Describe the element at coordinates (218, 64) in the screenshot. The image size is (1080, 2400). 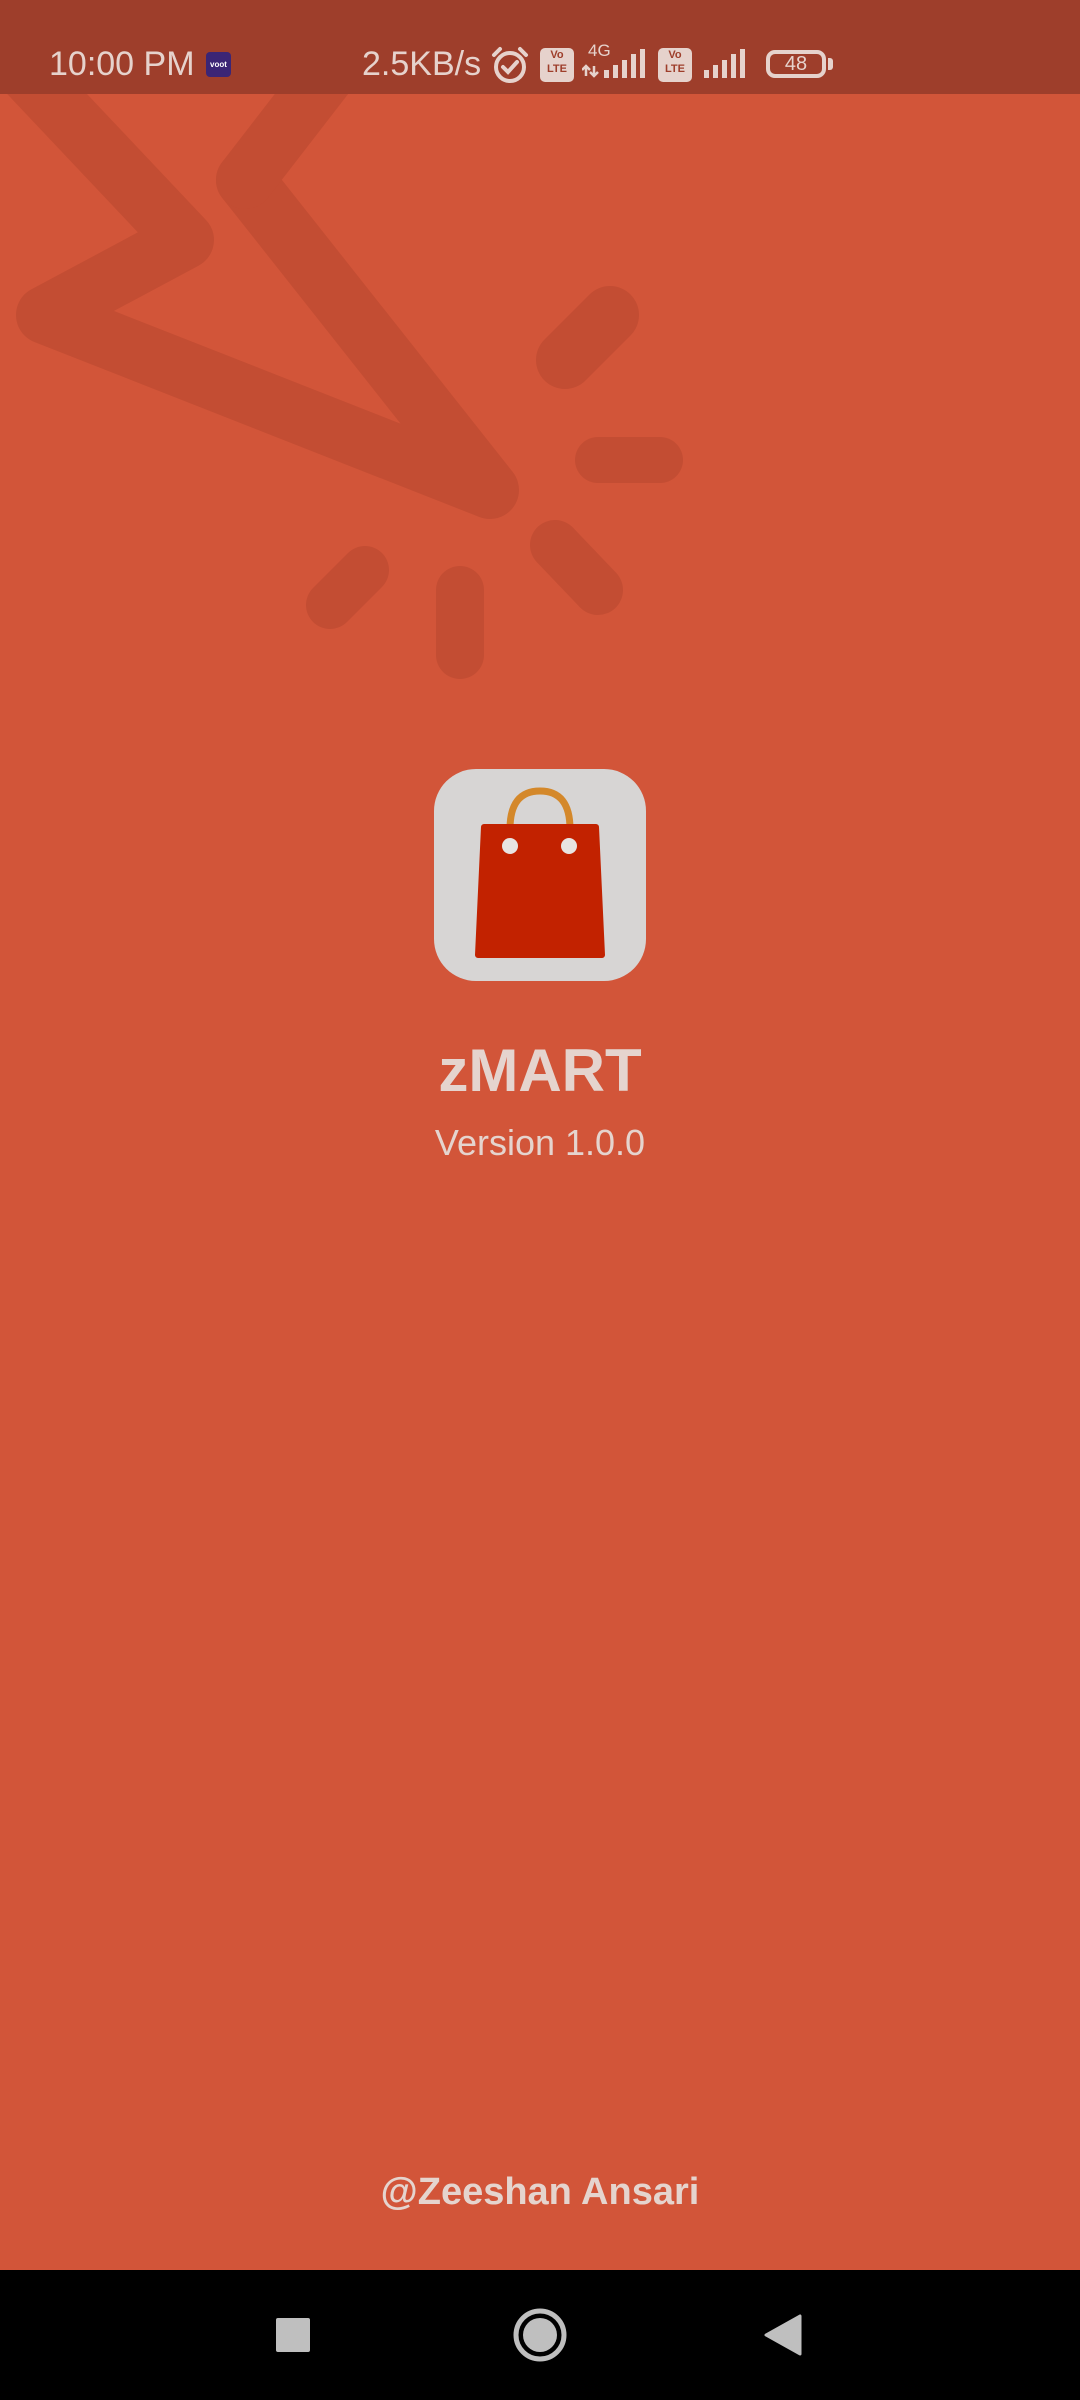
I see `voot-notification-icon: voot` at that location.